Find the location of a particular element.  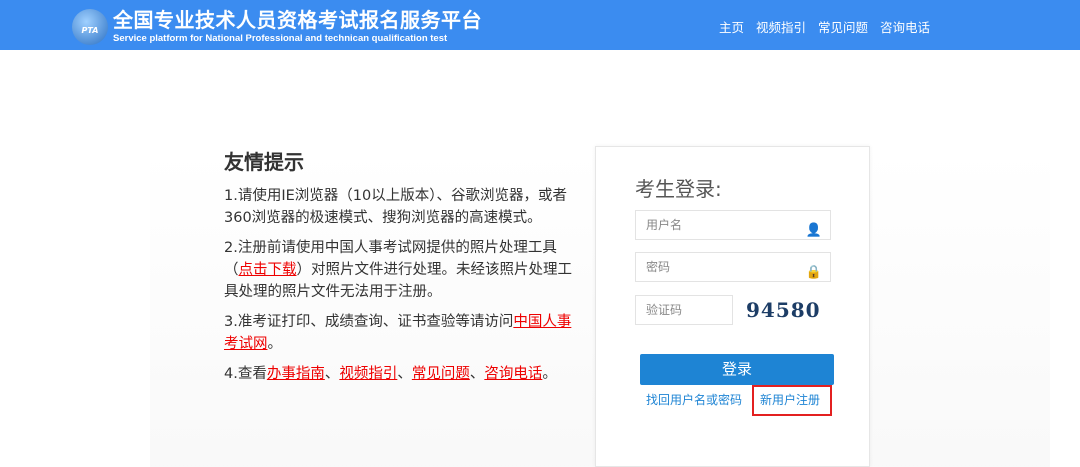

username-input: 用户名 👤 is located at coordinates (733, 225).